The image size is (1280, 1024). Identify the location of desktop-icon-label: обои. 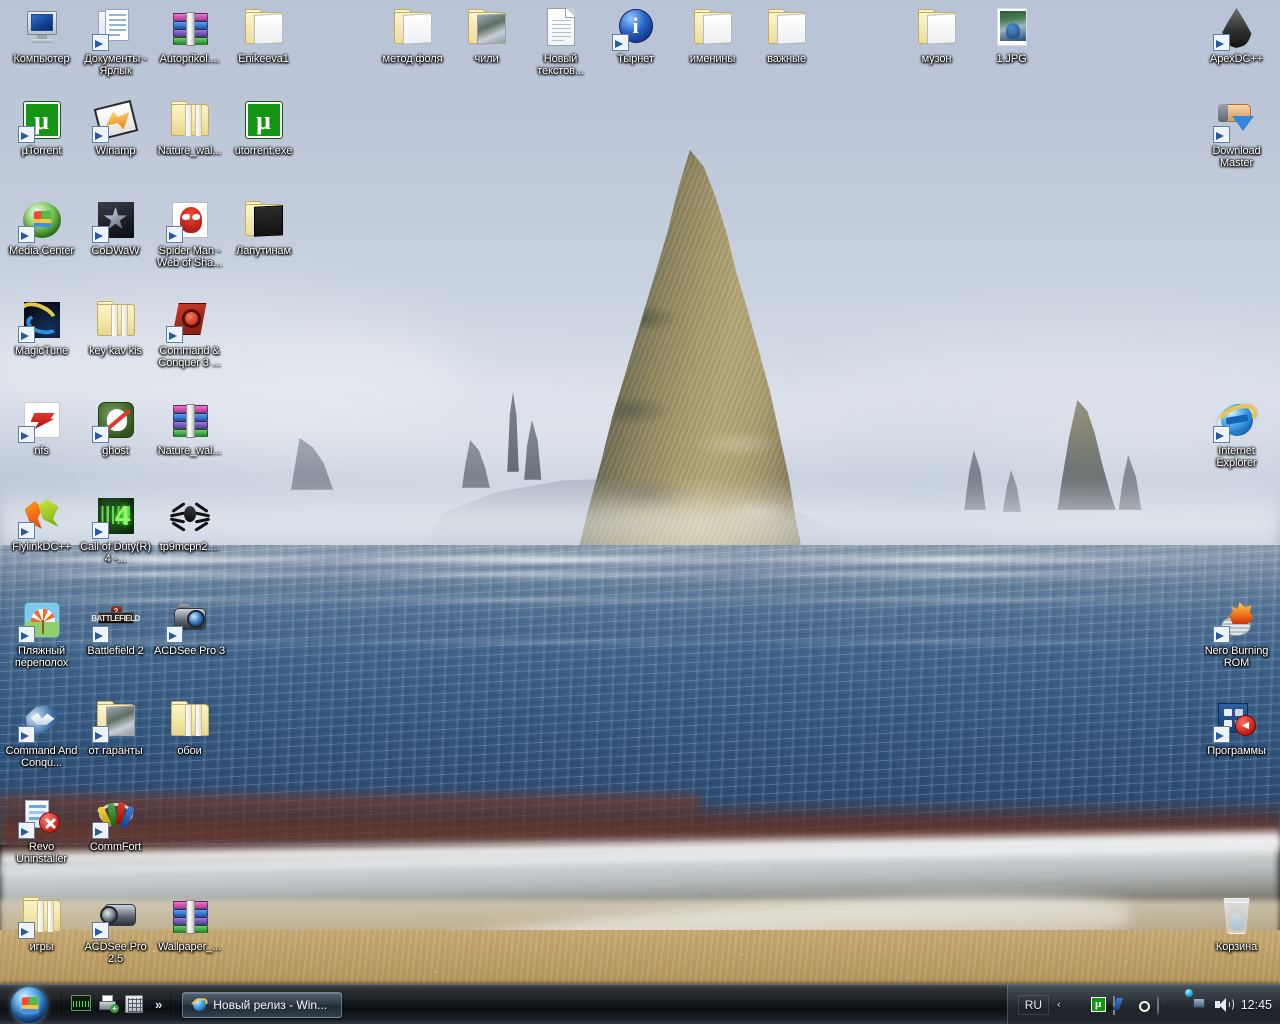
(189, 751).